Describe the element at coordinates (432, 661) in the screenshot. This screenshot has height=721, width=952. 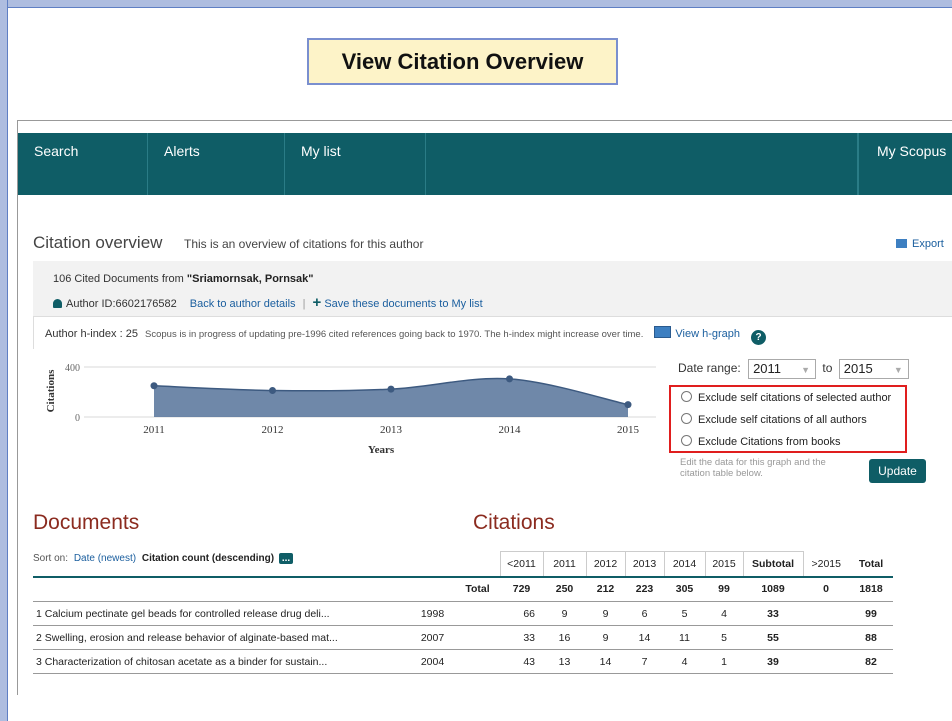
I see `document-year: 2004` at that location.